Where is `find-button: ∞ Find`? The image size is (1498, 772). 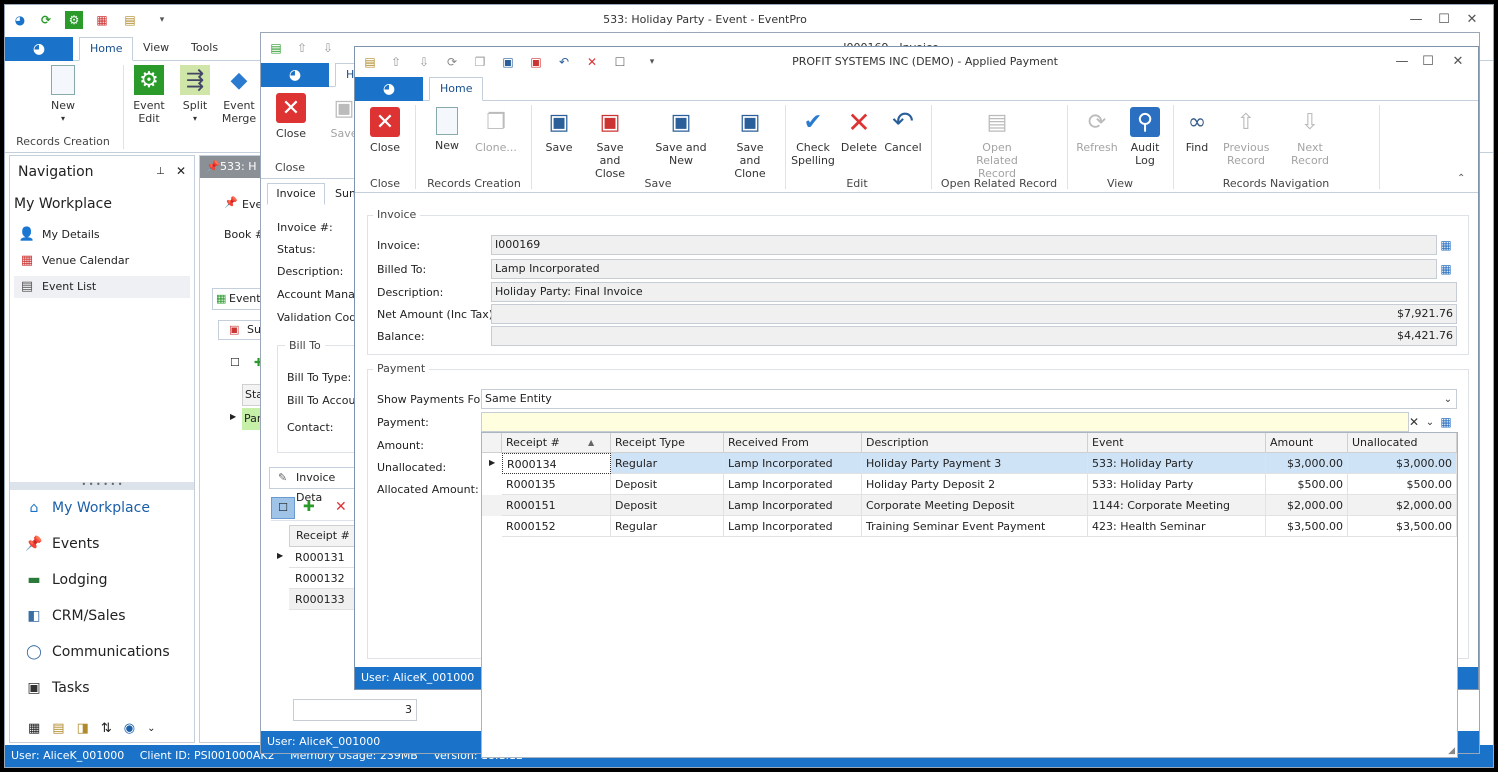 find-button: ∞ Find is located at coordinates (1197, 130).